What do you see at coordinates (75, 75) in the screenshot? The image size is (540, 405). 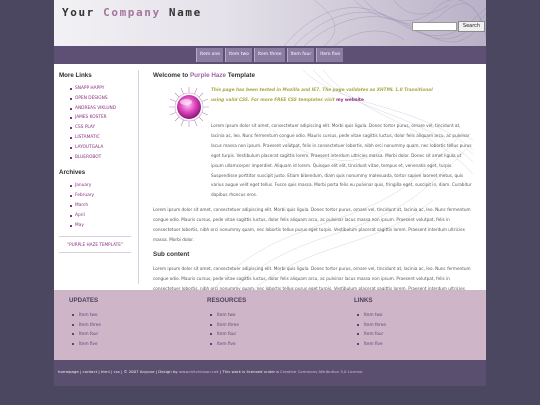 I see `more-links-heading: More Links` at bounding box center [75, 75].